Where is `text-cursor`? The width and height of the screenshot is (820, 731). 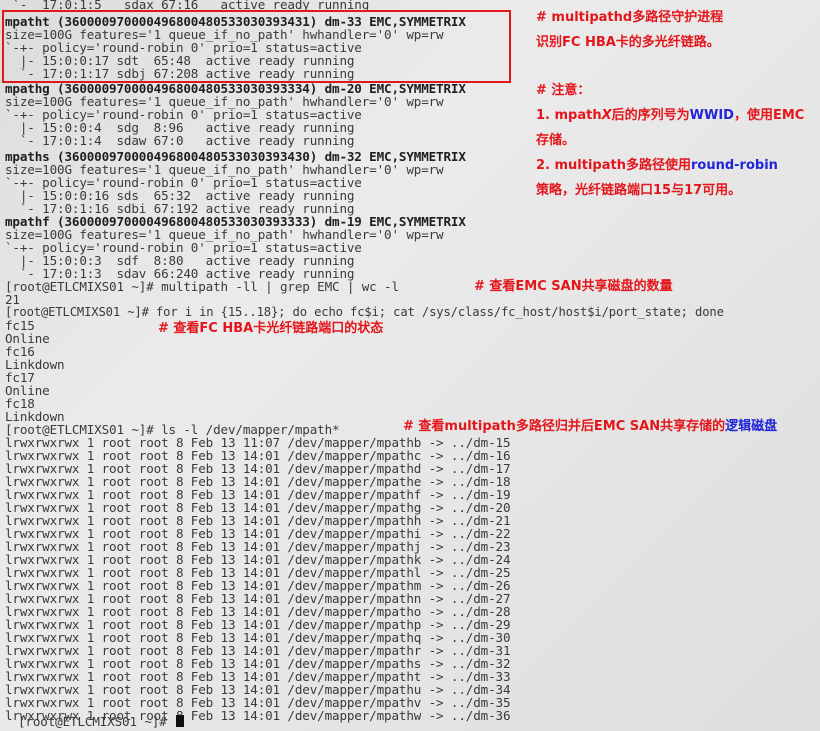 text-cursor is located at coordinates (180, 721).